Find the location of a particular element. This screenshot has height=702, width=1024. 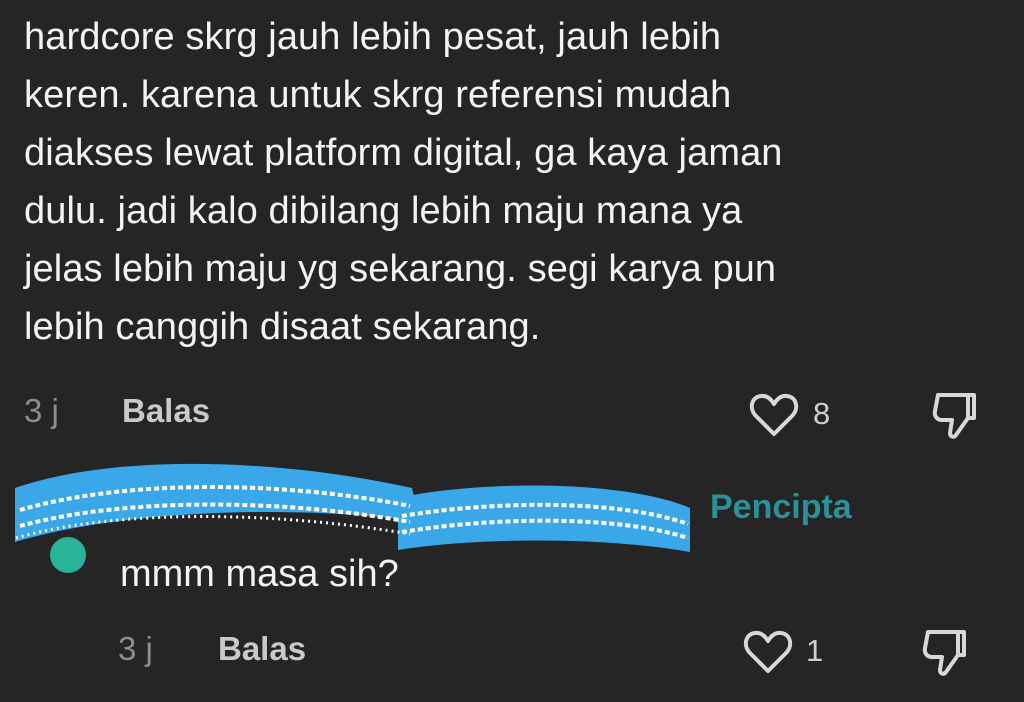

reply-text: mmm masa sih? is located at coordinates (259, 574).